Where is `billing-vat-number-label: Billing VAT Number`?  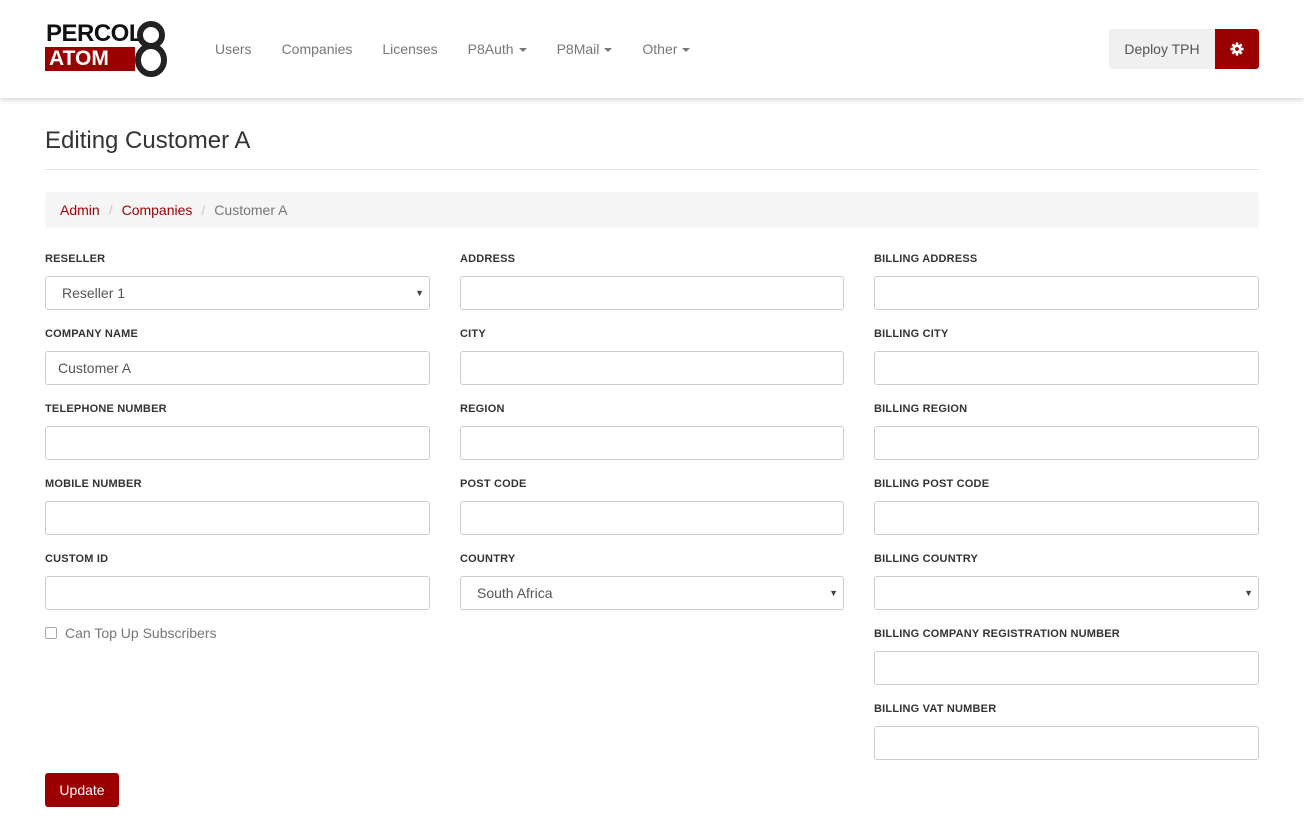
billing-vat-number-label: Billing VAT Number is located at coordinates (935, 709).